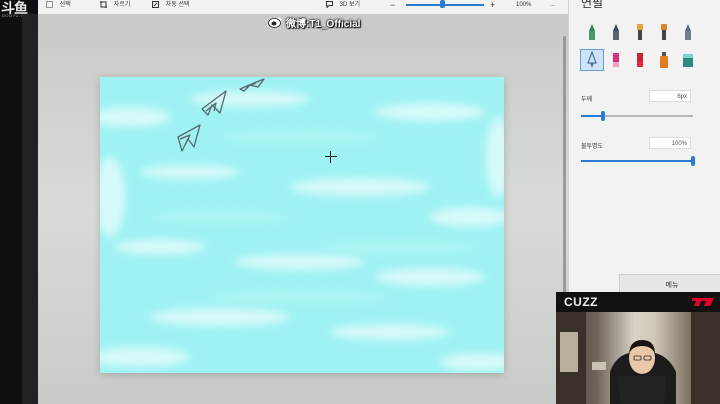 This screenshot has width=720, height=404. I want to click on calligraphy-pen-icon, so click(616, 32).